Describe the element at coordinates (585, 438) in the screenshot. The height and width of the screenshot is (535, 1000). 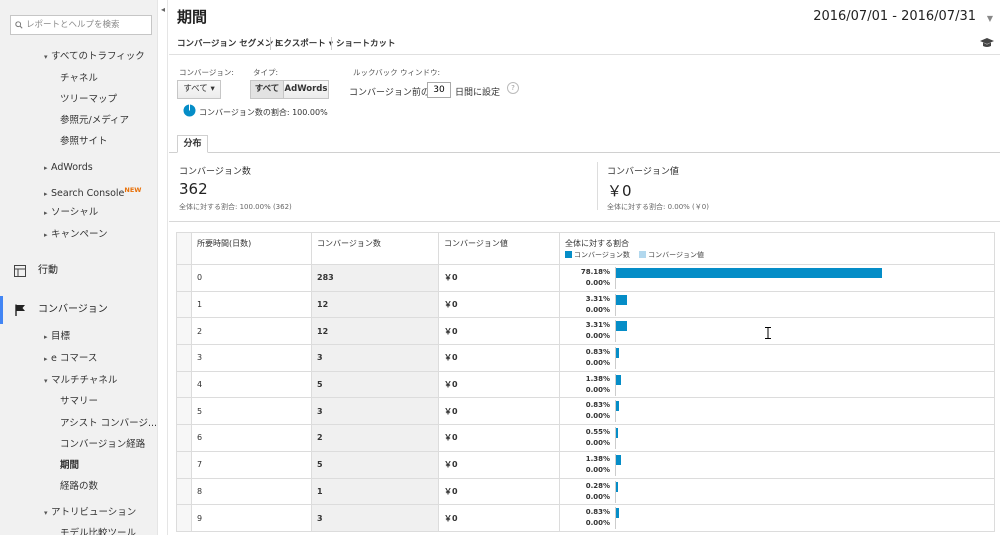
I see `table-row: 6 2 ￥0 0.55% 0.00%` at that location.